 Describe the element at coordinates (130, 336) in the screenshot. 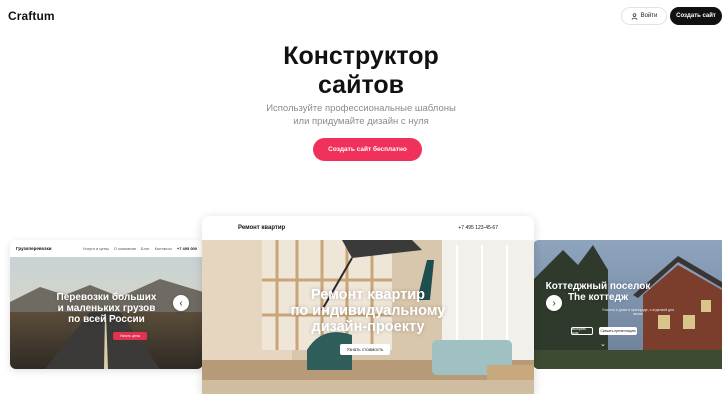

I see `template-cta-button: Узнать цены` at that location.